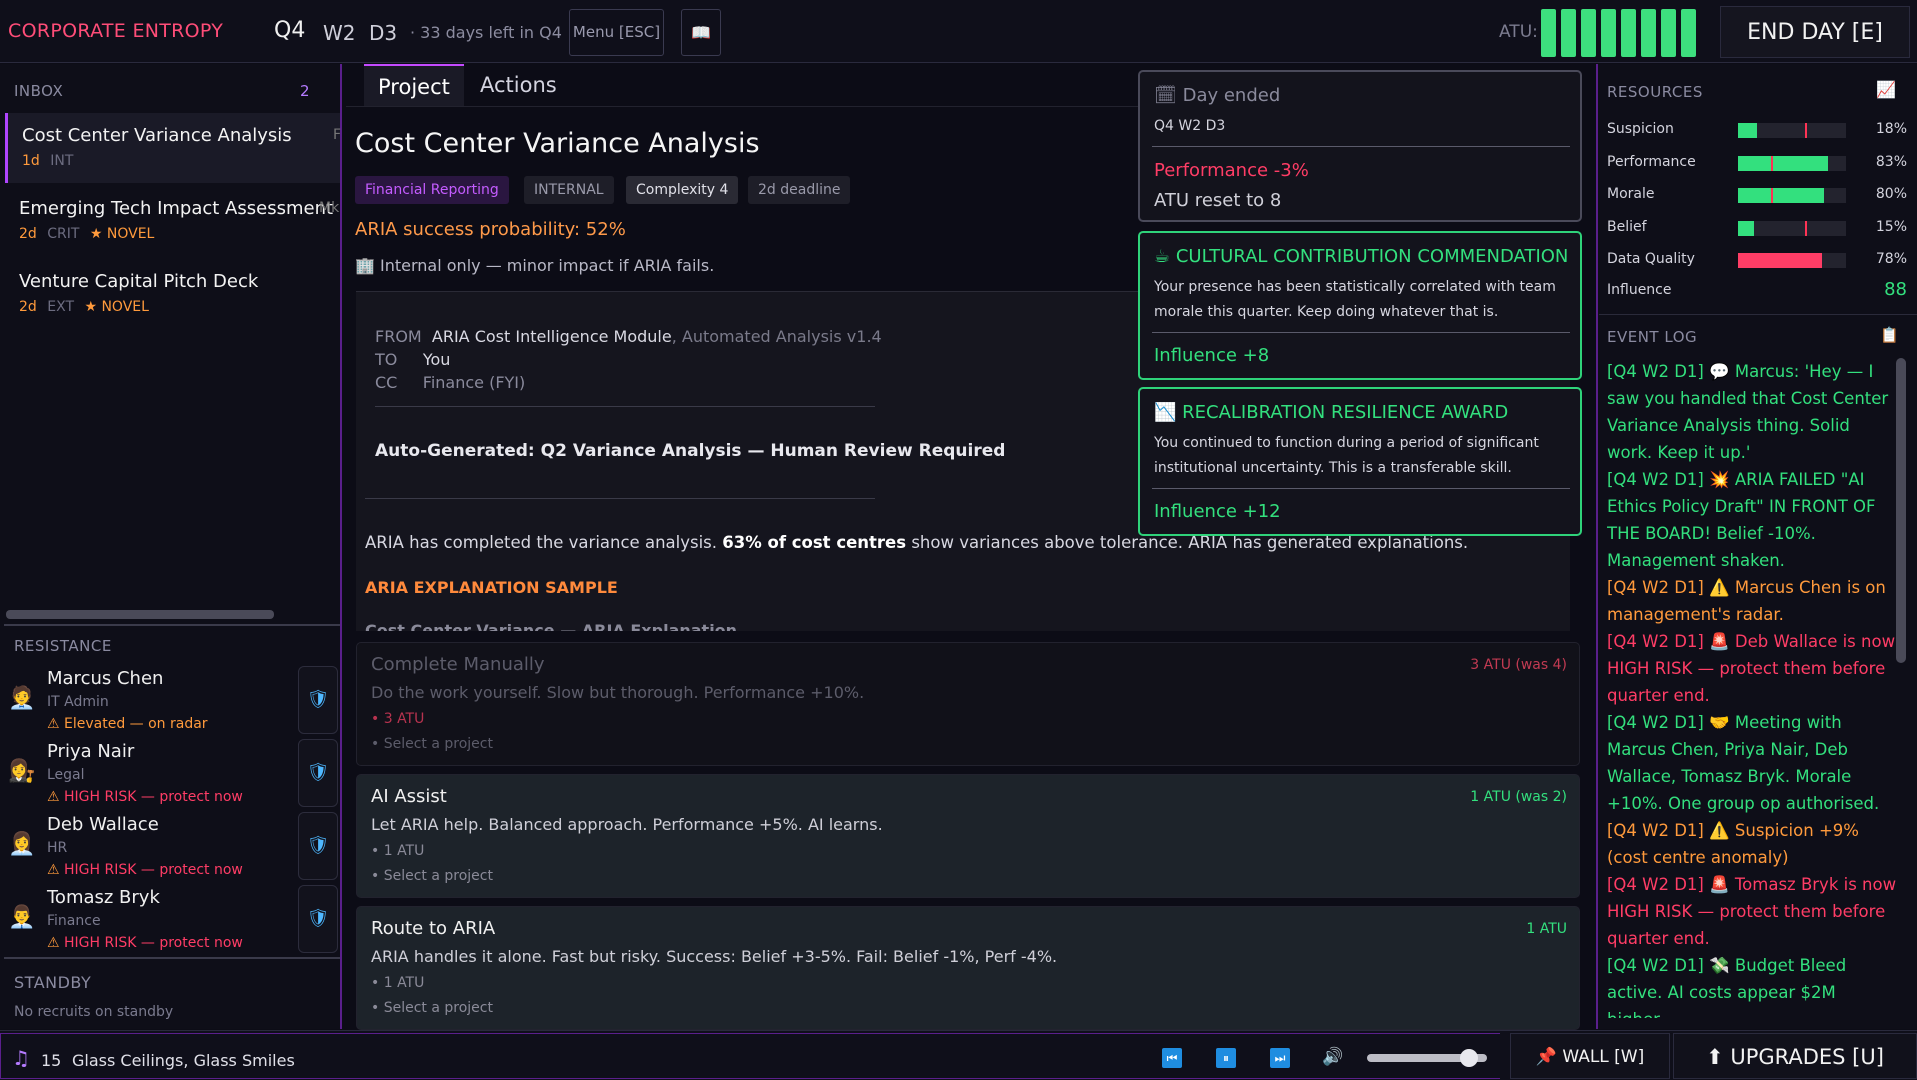 This screenshot has height=1080, width=1917. I want to click on toast-influence: Influence +12, so click(1217, 511).